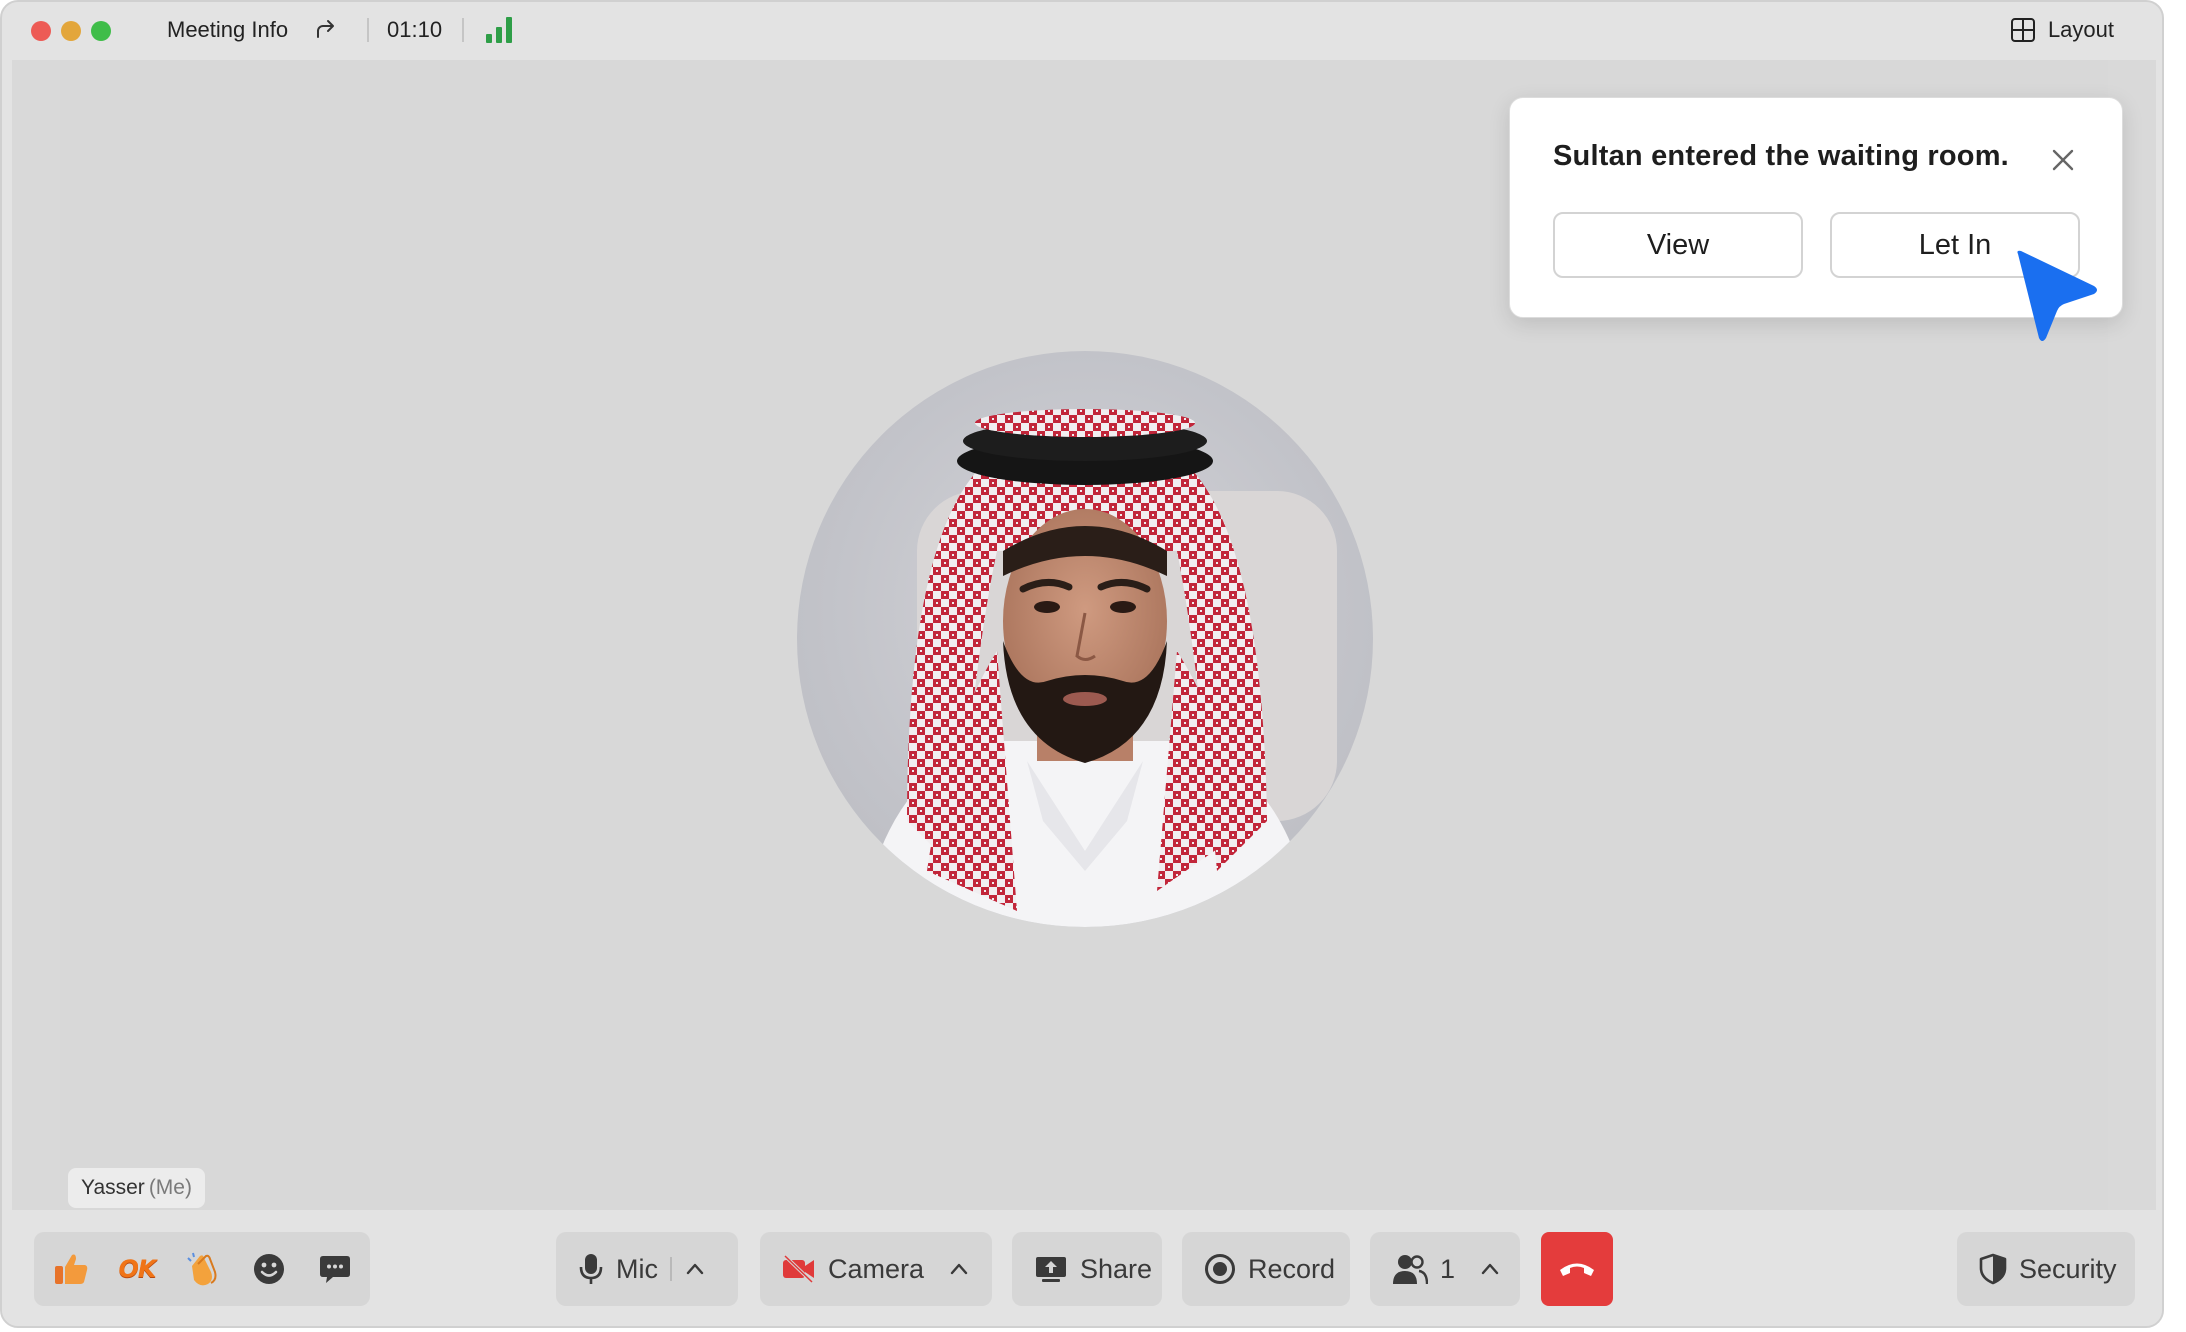  I want to click on title-bar: Meeting Info 01:10 Layout, so click(1082, 31).